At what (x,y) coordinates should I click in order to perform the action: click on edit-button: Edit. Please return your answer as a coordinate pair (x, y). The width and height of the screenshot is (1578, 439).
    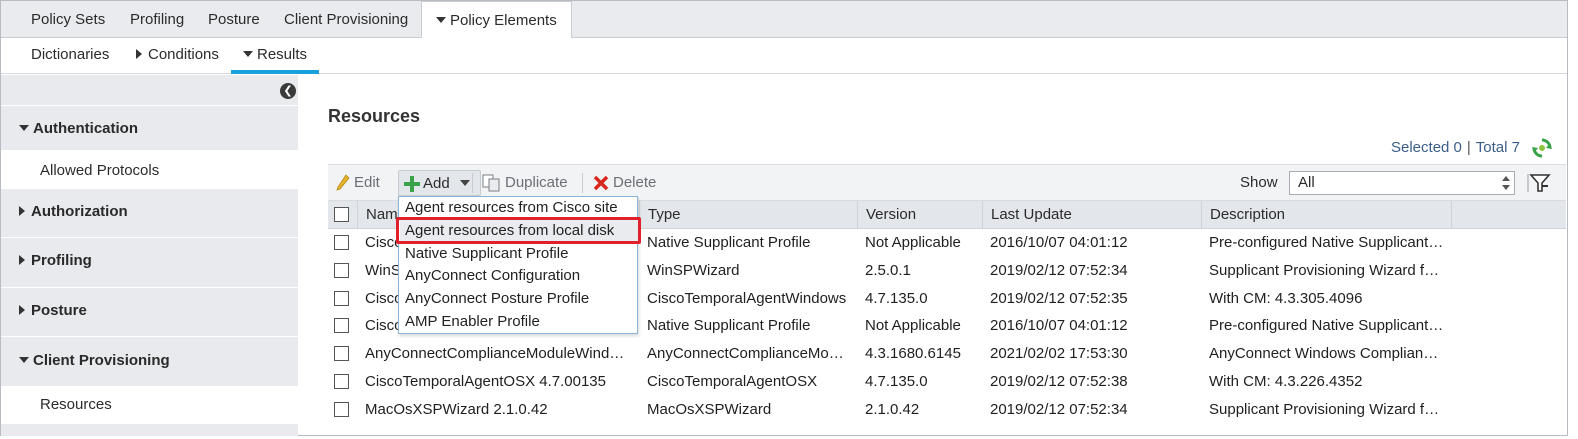
    Looking at the image, I should click on (358, 183).